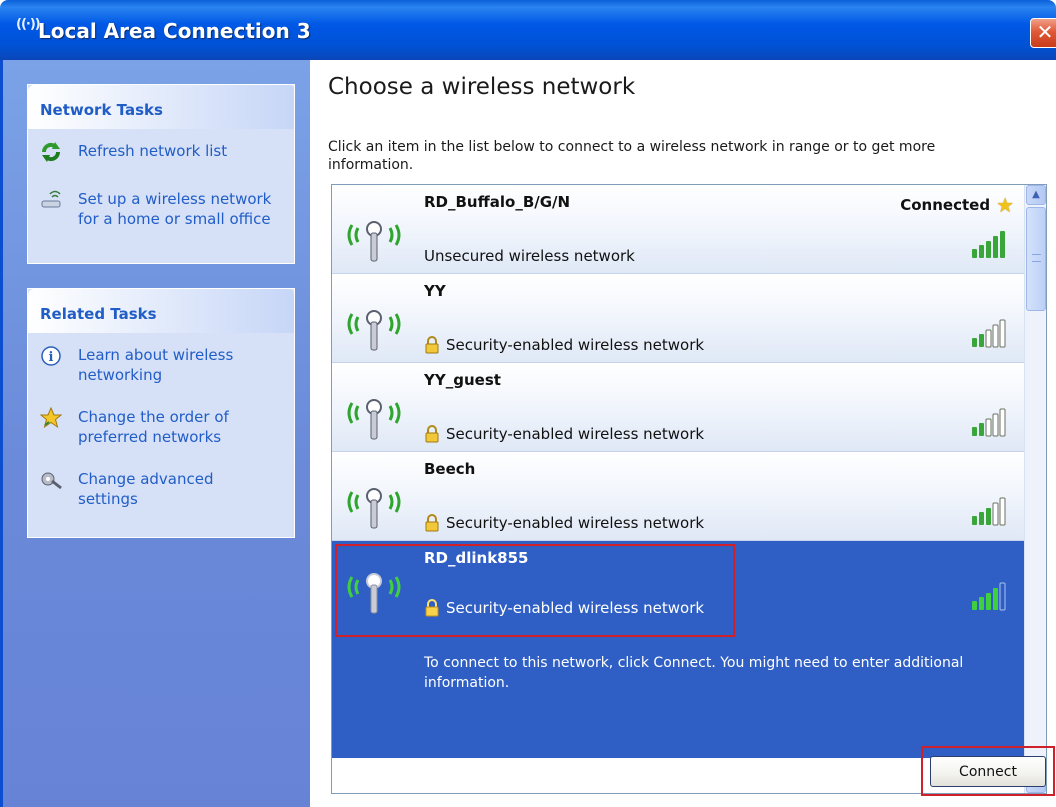 The width and height of the screenshot is (1056, 807). I want to click on learn-wireless-label: Learn about wireless networking, so click(156, 365).